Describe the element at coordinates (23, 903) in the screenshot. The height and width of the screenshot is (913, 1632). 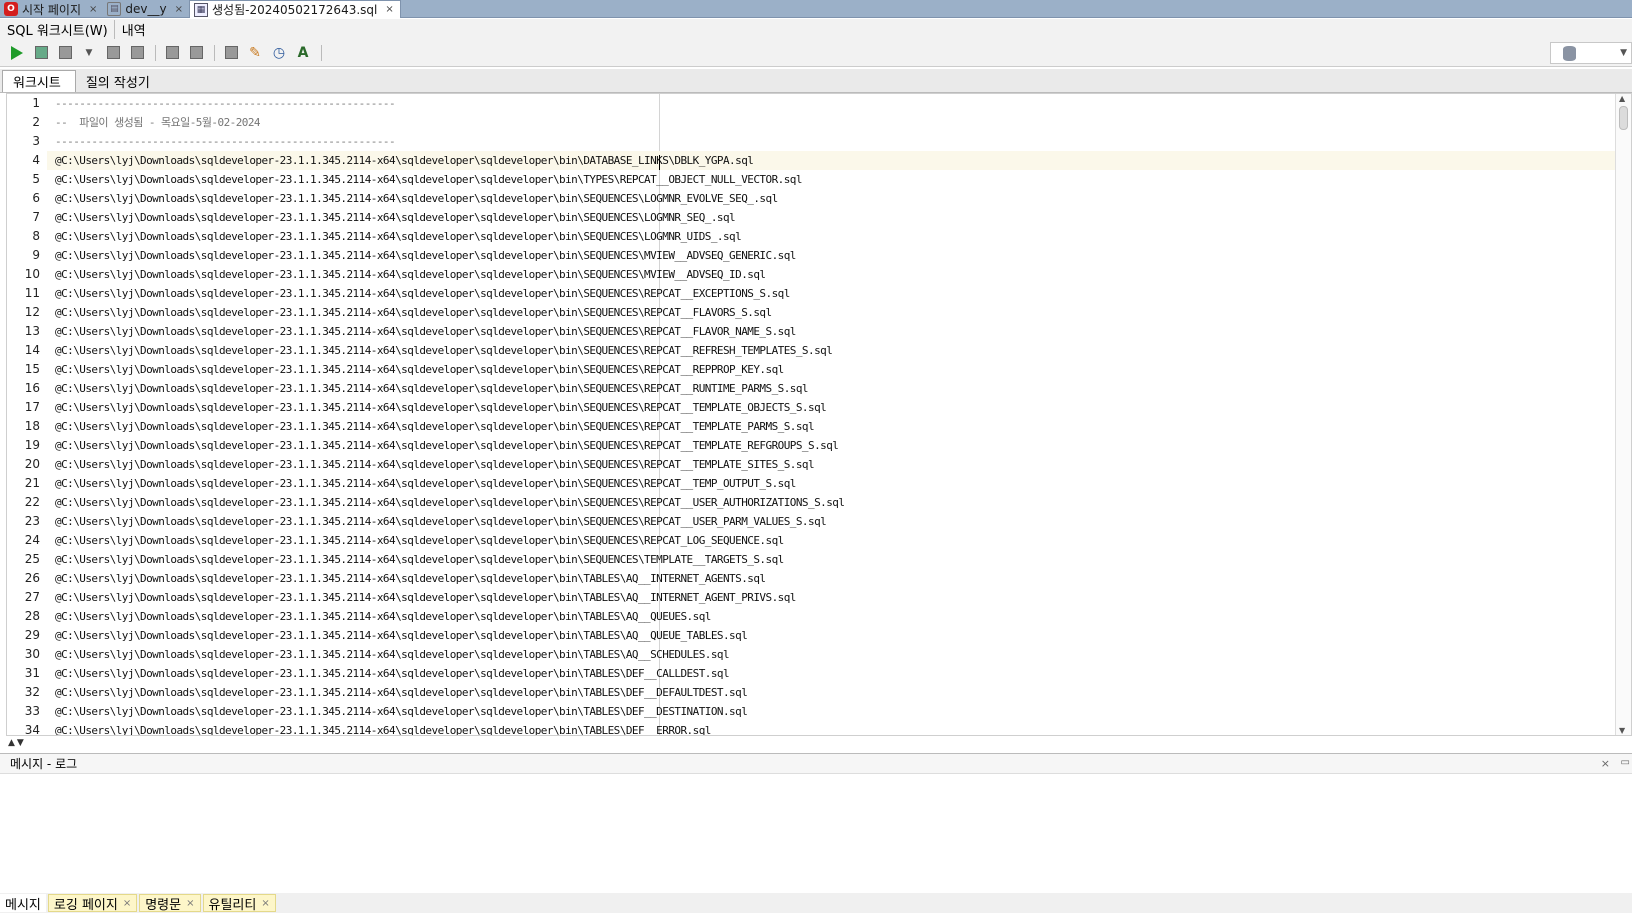
I see `tab-messages: 메시지` at that location.